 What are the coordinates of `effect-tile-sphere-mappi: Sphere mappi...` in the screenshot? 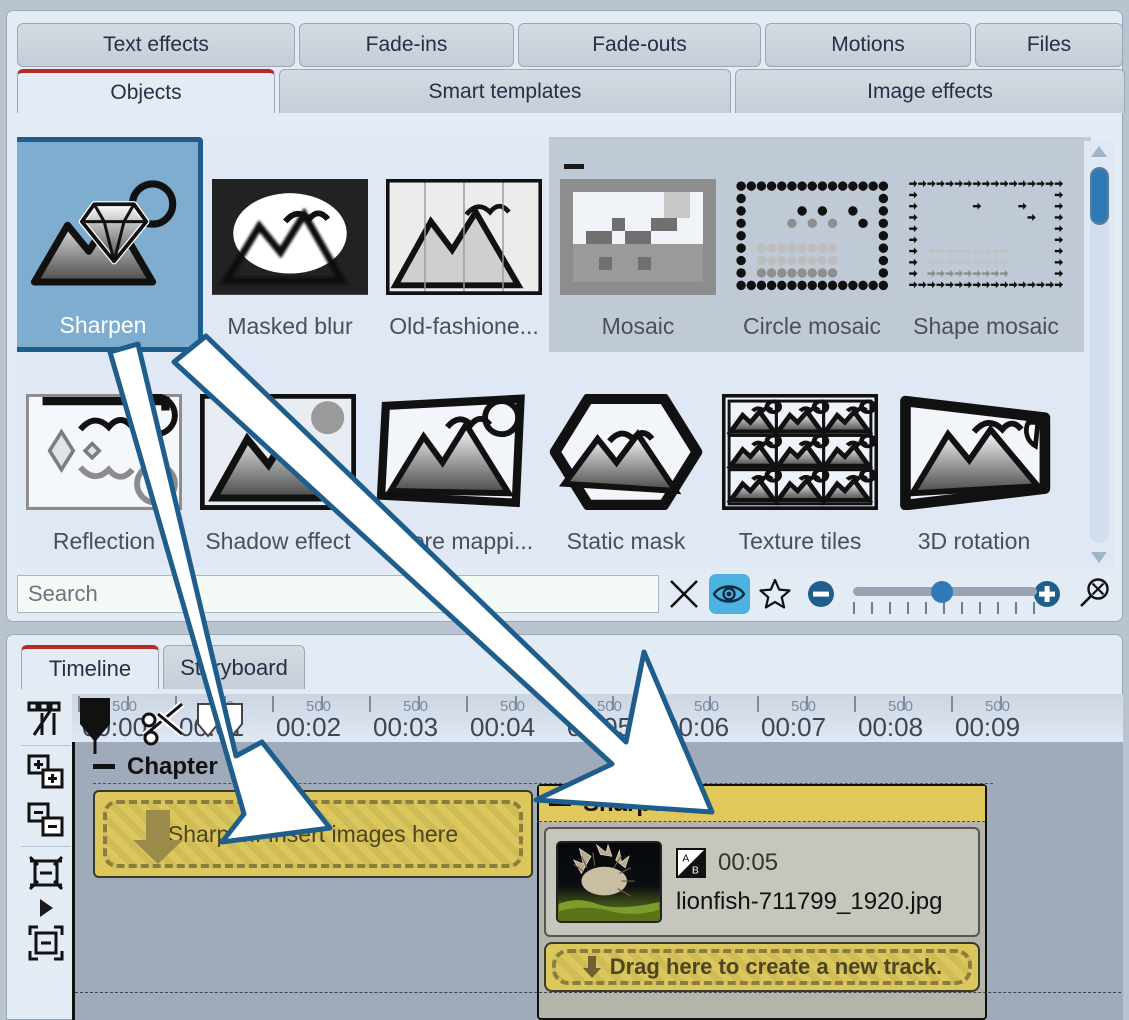 It's located at (452, 459).